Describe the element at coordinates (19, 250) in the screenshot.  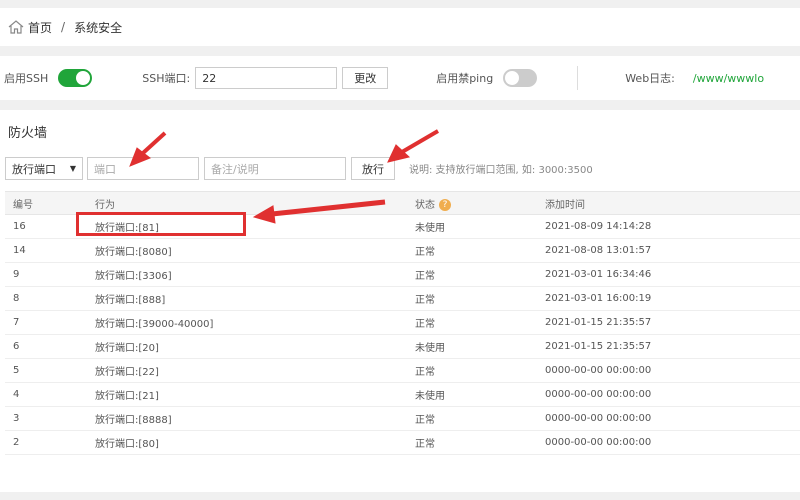
I see `row-id: 14` at that location.